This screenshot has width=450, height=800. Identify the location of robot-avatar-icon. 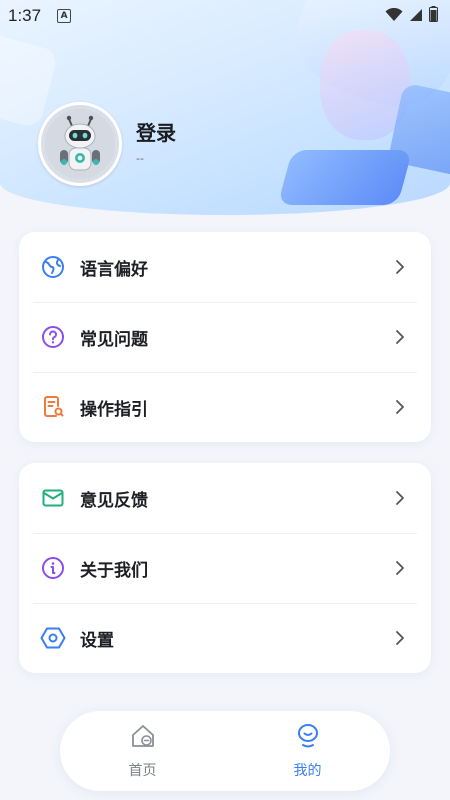
(80, 144).